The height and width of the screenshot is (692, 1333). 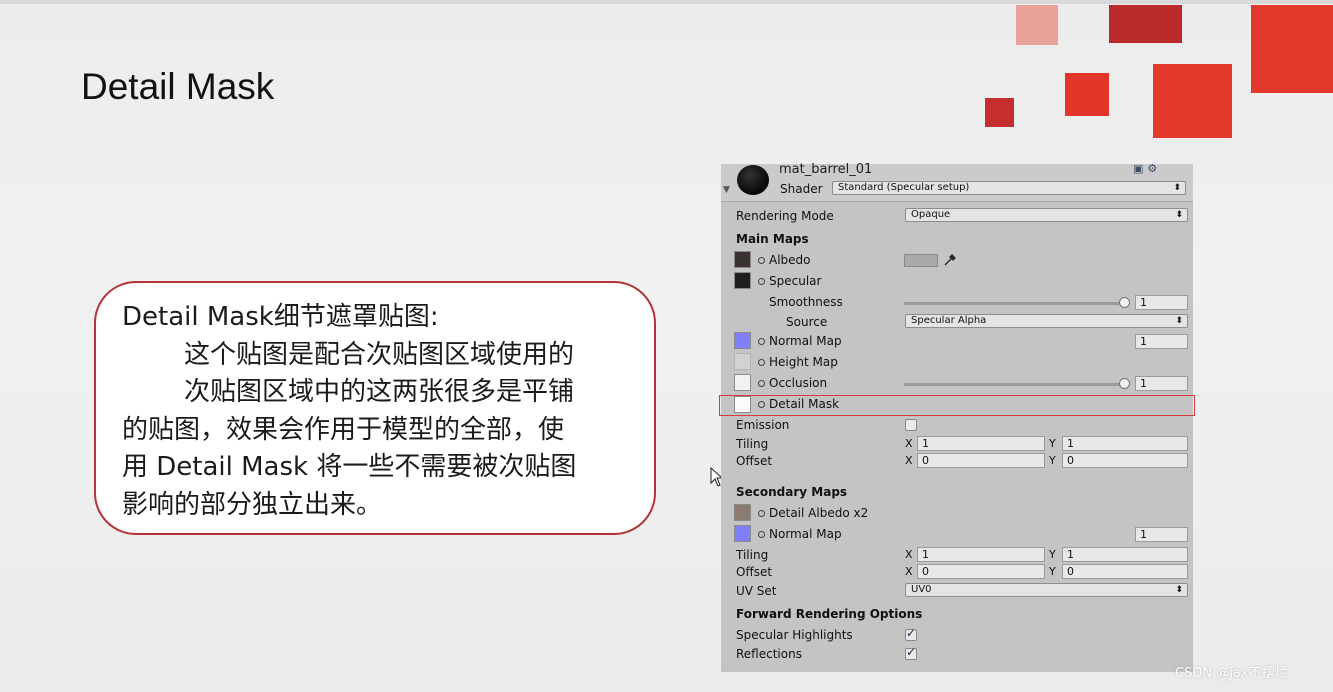 I want to click on header-settings-icons: ▣⚙, so click(x=1147, y=168).